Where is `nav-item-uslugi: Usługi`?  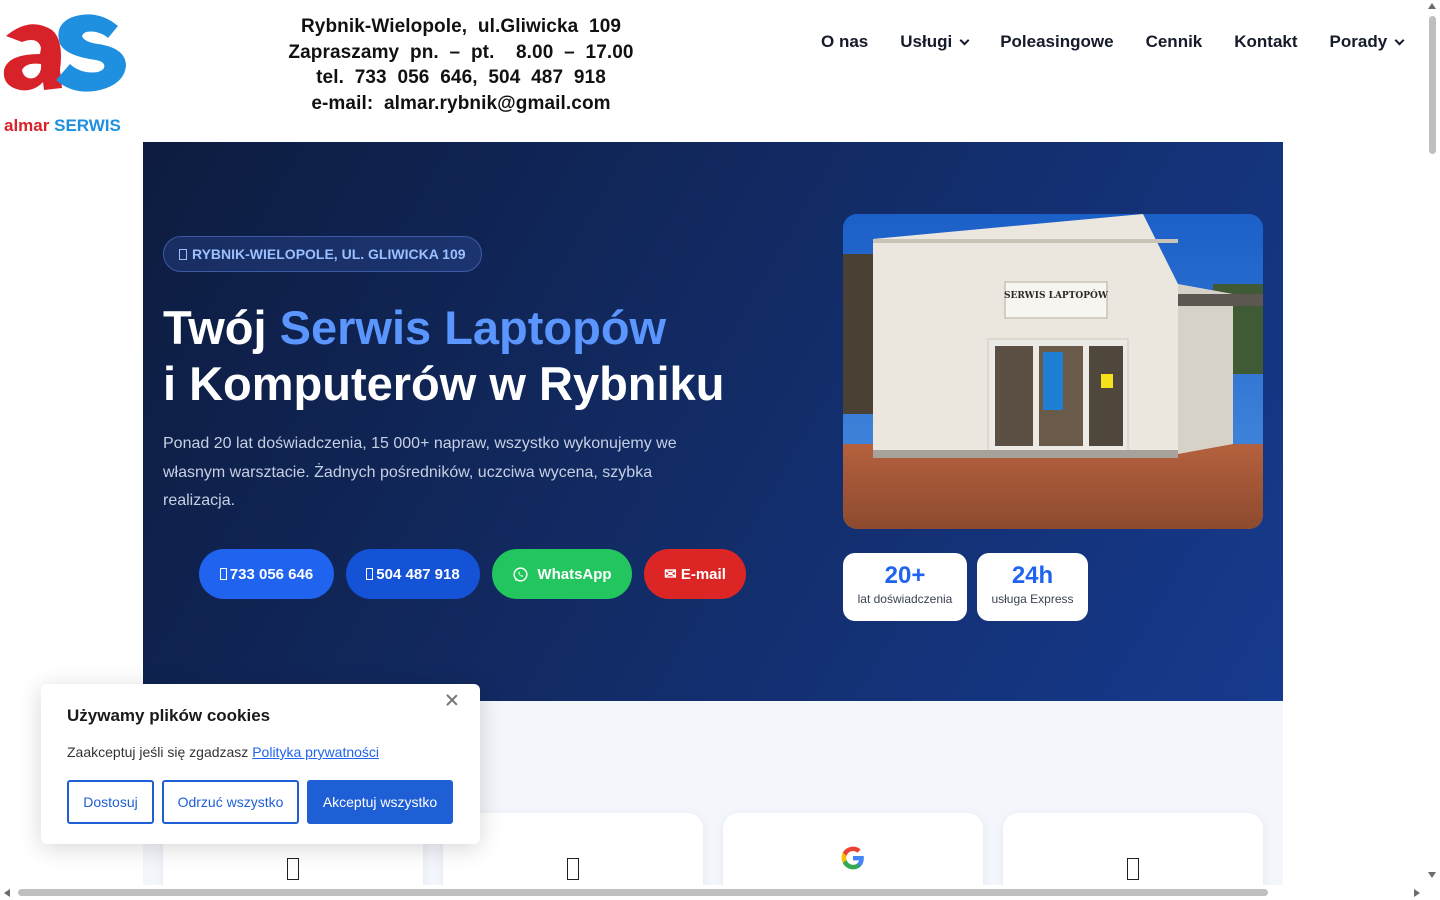 nav-item-uslugi: Usługi is located at coordinates (935, 42).